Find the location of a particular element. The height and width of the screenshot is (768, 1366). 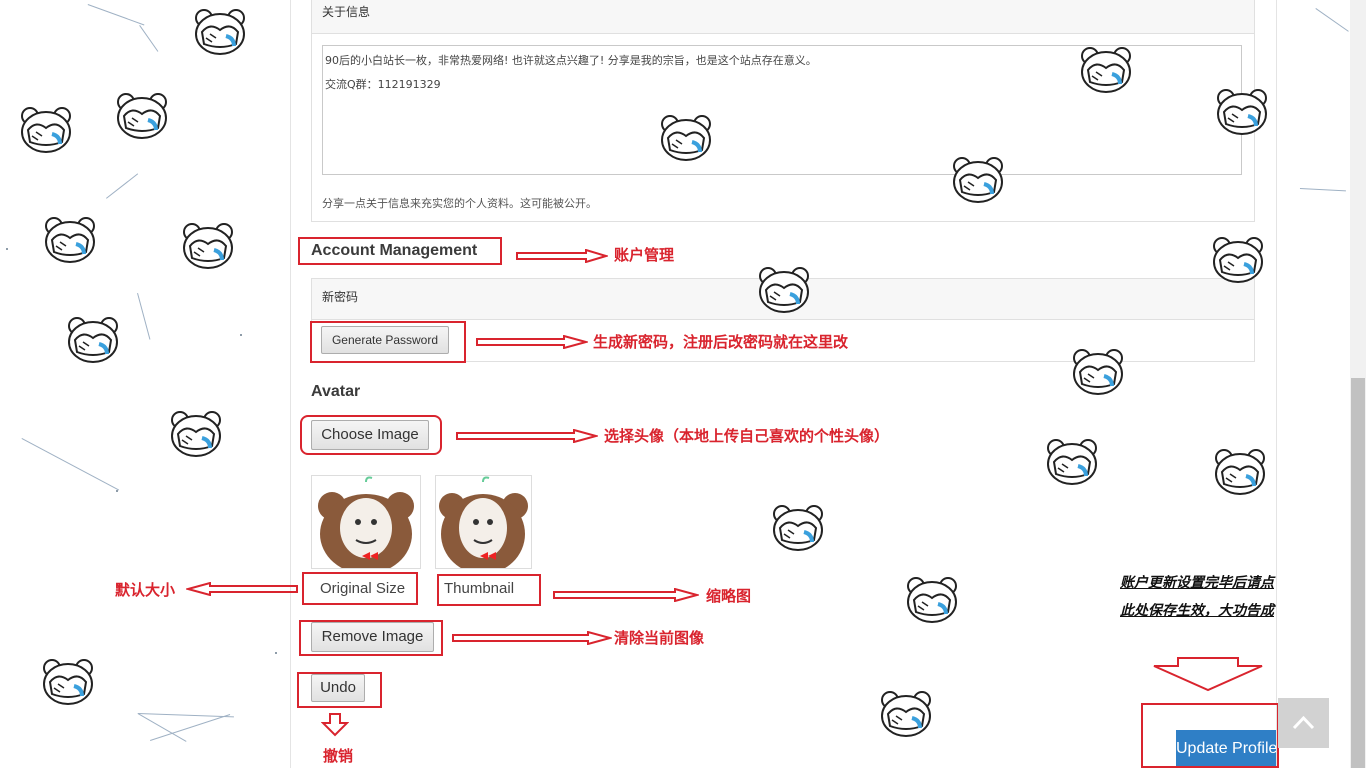

annotation-generate: 生成新密码，注册后改密码就在这里改 is located at coordinates (721, 342).